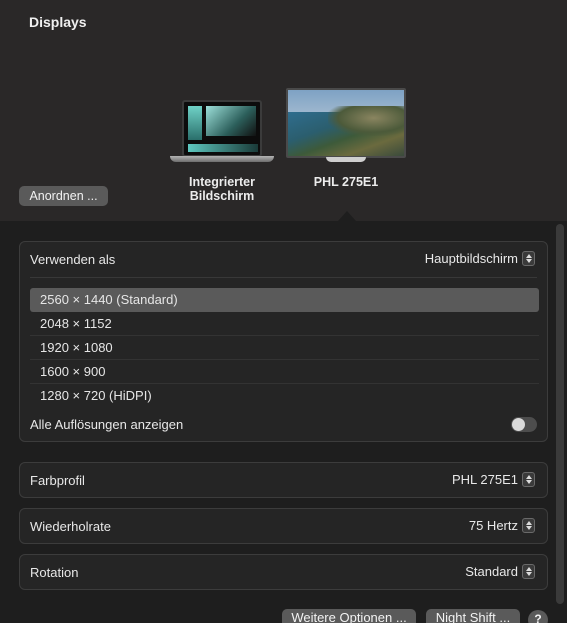  What do you see at coordinates (284, 396) in the screenshot?
I see `resolution-item: 1280 × 720 (HiDPI)` at bounding box center [284, 396].